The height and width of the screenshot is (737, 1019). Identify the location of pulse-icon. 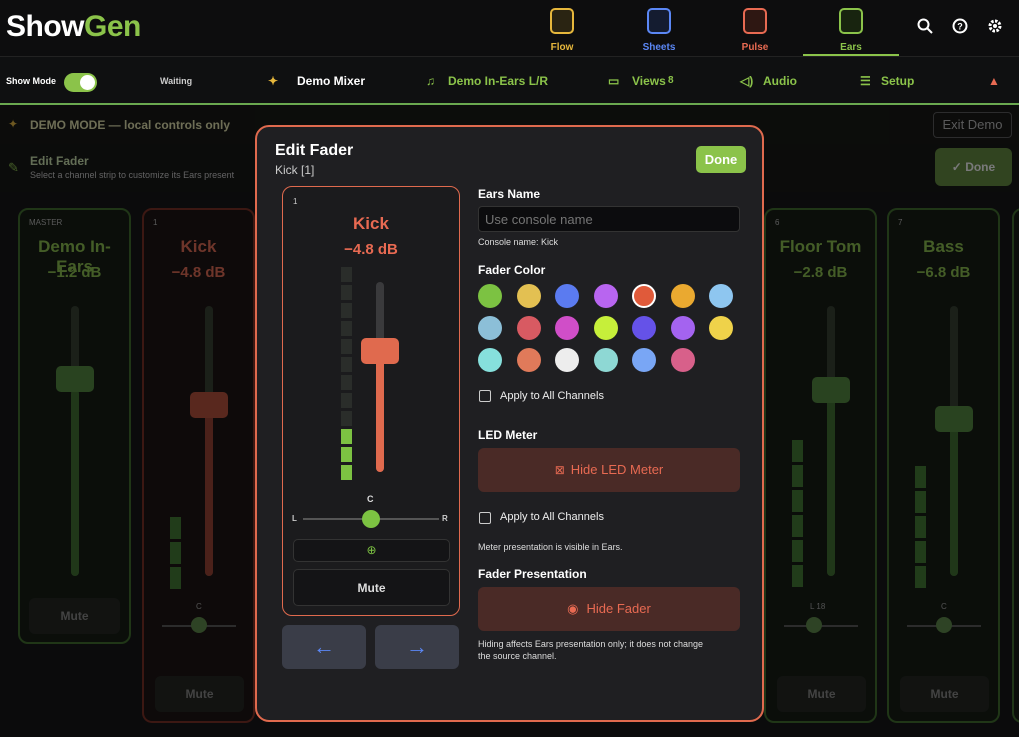
(755, 21).